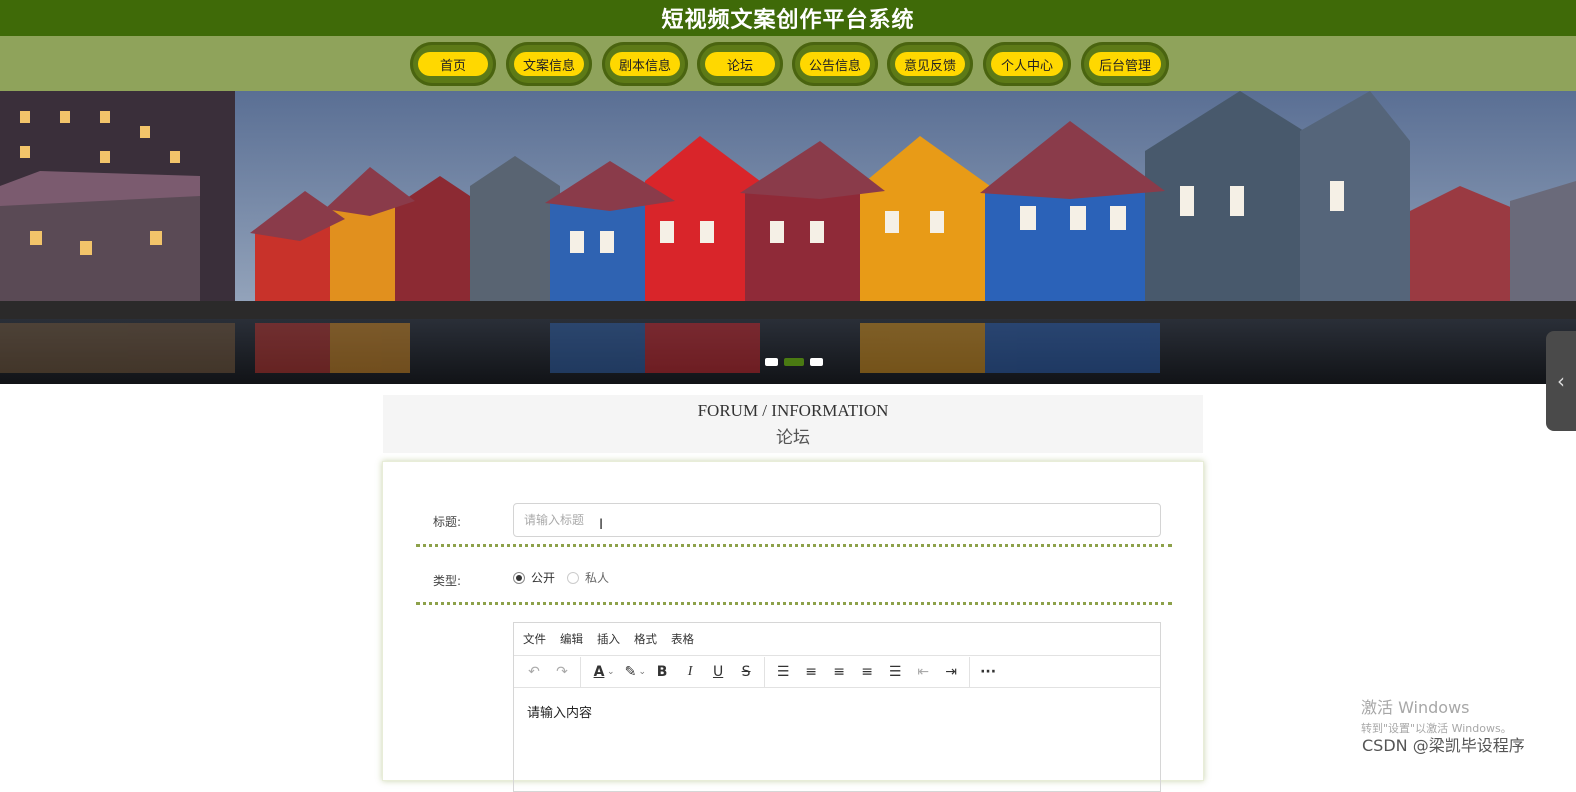 This screenshot has width=1576, height=792. I want to click on align-left-icon: ≡, so click(811, 672).